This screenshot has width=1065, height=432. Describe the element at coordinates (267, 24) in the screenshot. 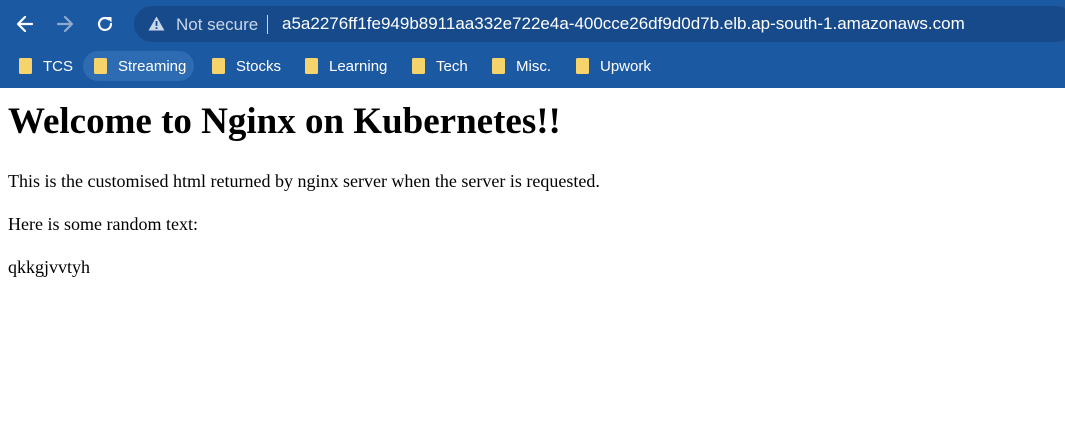

I see `address-divider` at that location.